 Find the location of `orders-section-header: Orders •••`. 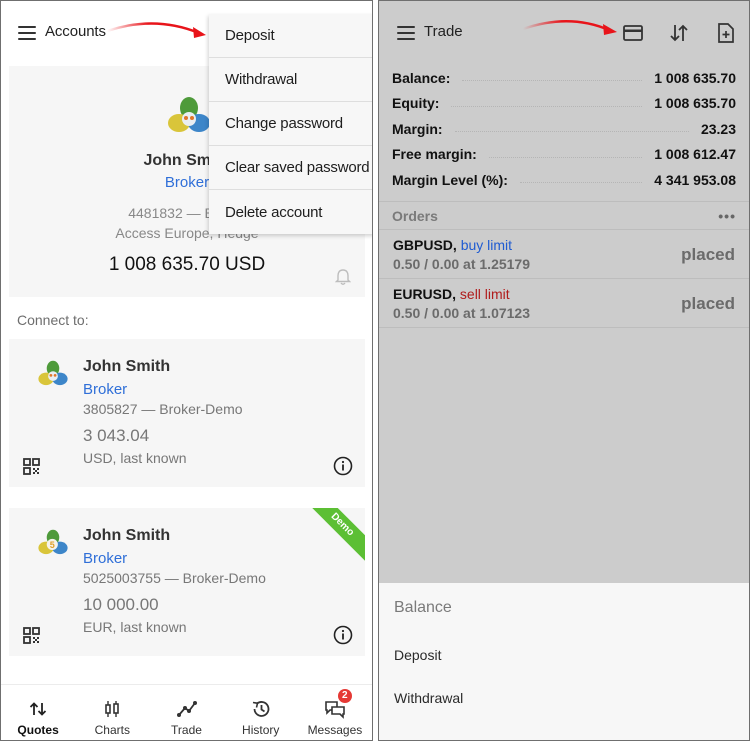

orders-section-header: Orders ••• is located at coordinates (564, 215).